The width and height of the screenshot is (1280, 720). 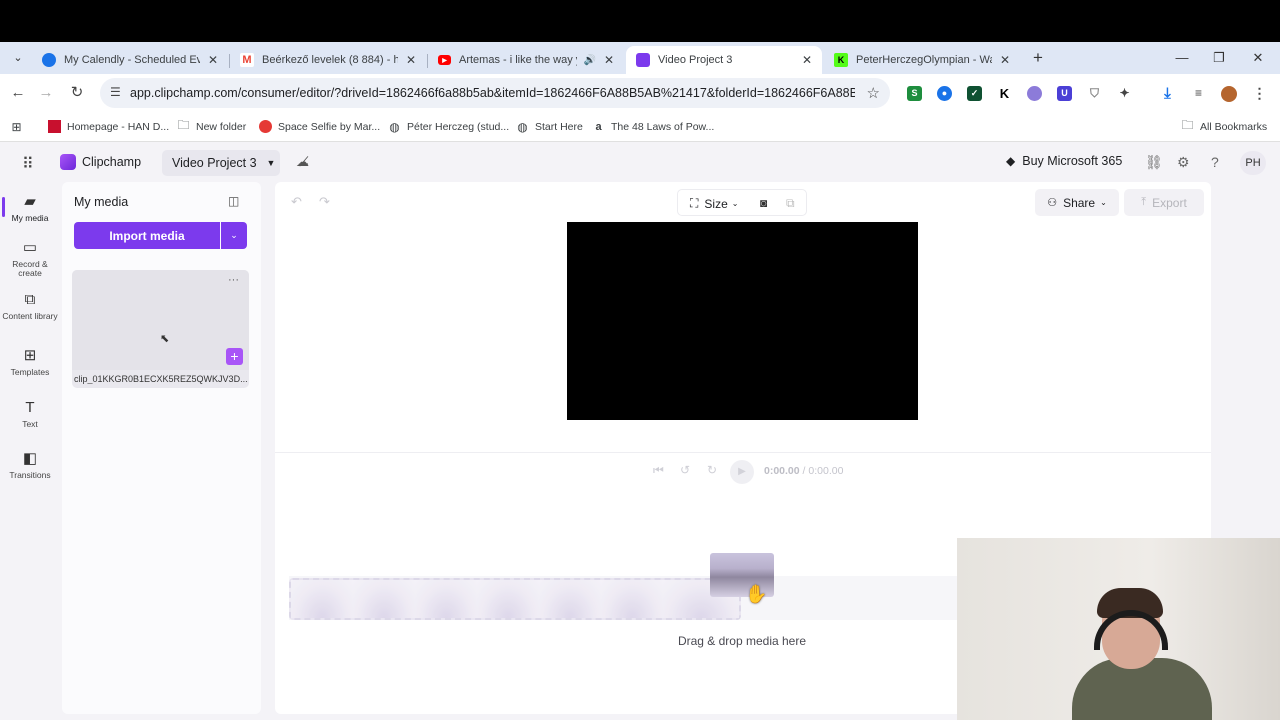 What do you see at coordinates (233, 201) in the screenshot?
I see `collapse-panel-icon: ◫` at bounding box center [233, 201].